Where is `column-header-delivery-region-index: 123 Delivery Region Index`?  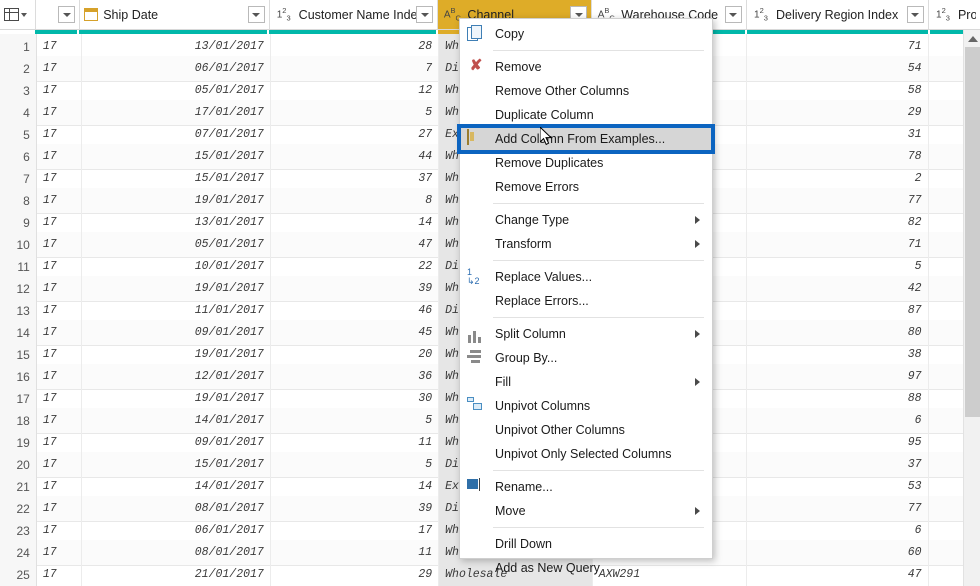
column-header-delivery-region-index: 123 Delivery Region Index is located at coordinates (837, 14).